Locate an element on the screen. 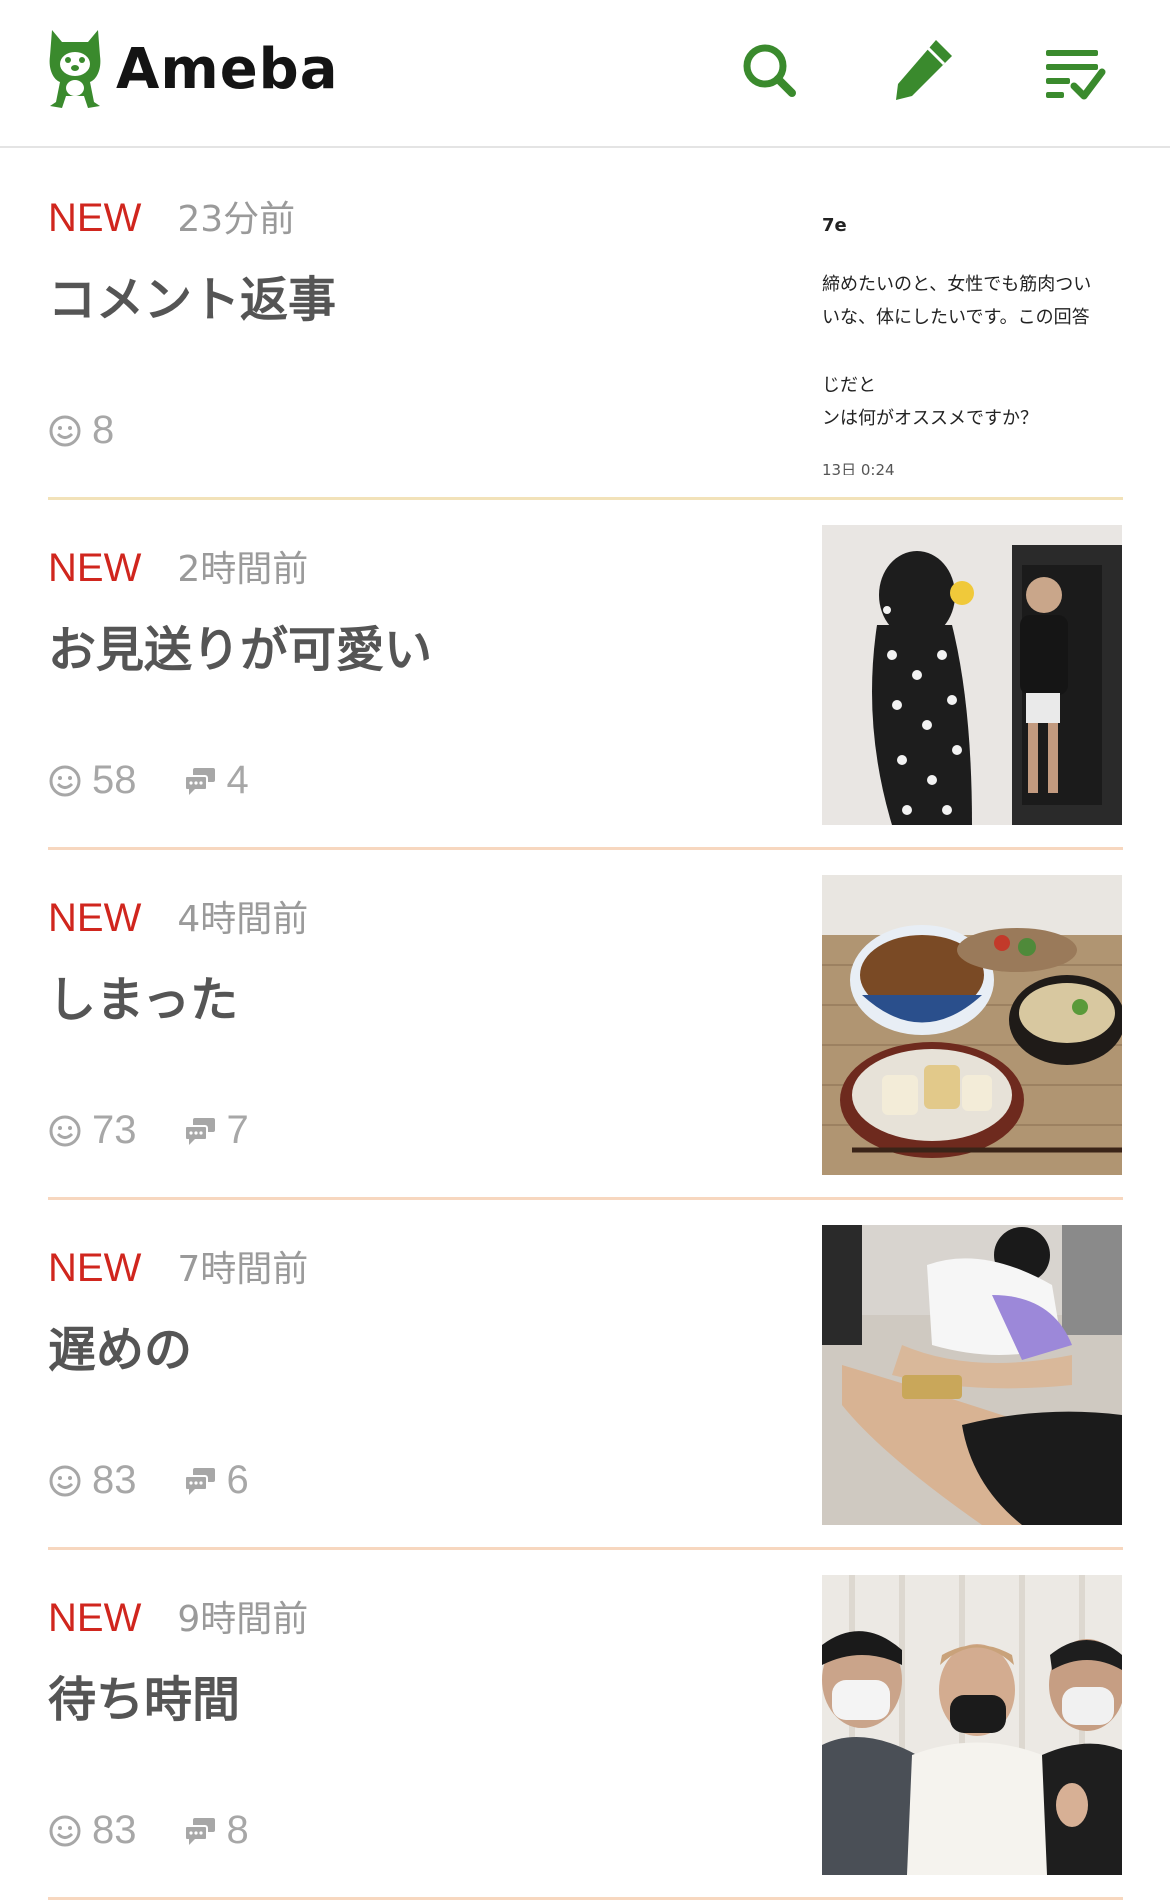 This screenshot has width=1170, height=1902. comment-stat: 6 is located at coordinates (216, 1480).